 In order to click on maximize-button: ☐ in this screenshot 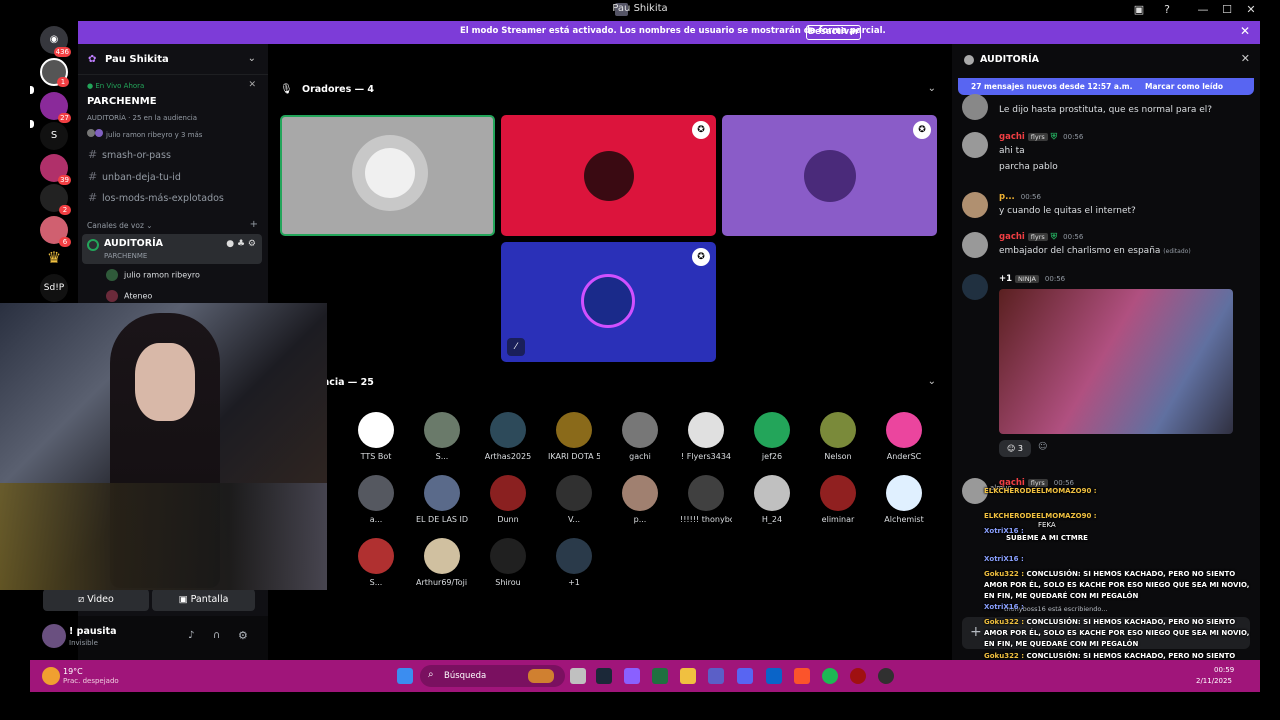, I will do `click(1227, 10)`.